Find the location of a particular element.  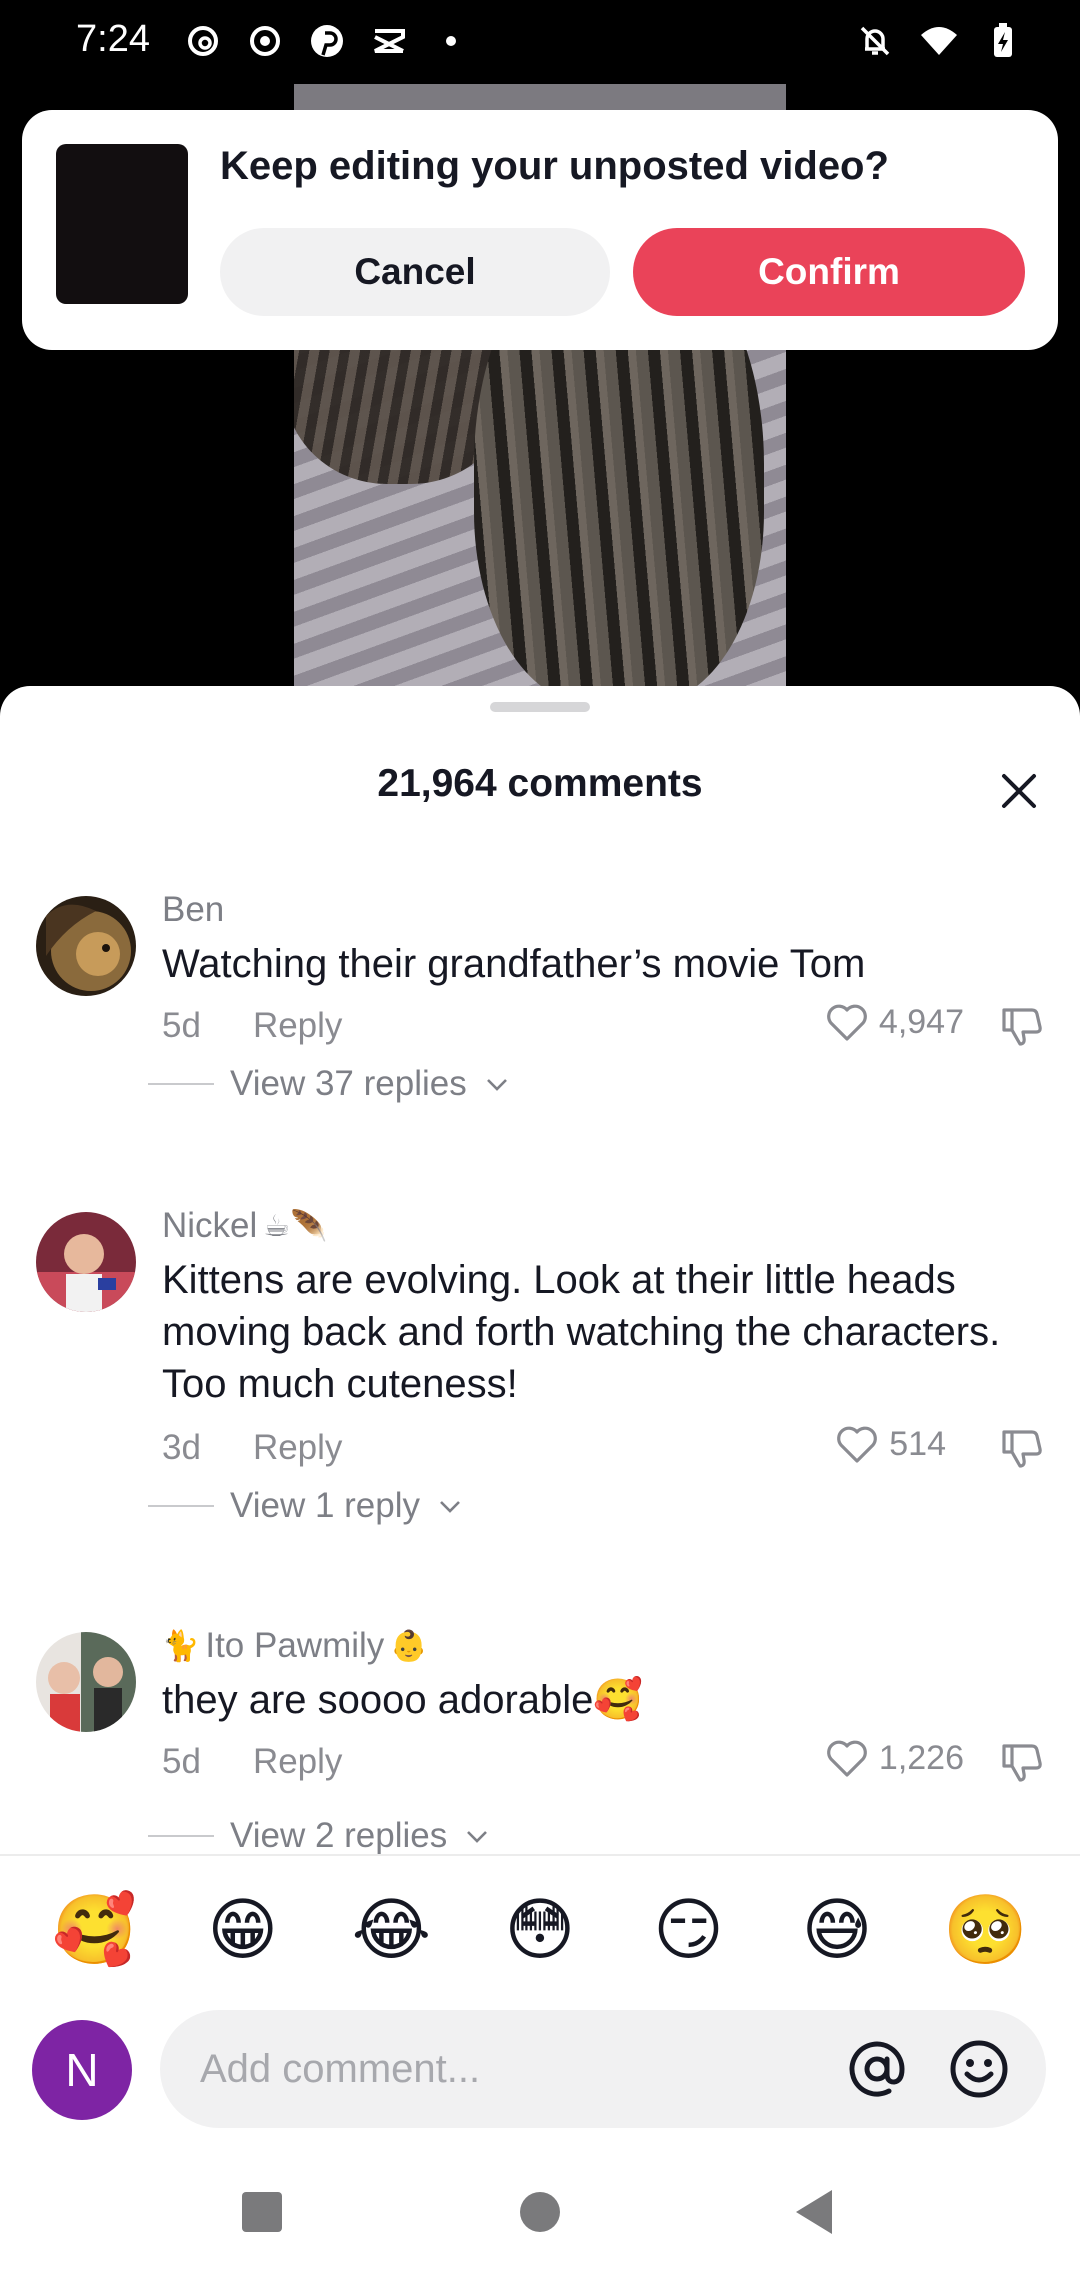

like-count: 1,226 is located at coordinates (921, 1757).